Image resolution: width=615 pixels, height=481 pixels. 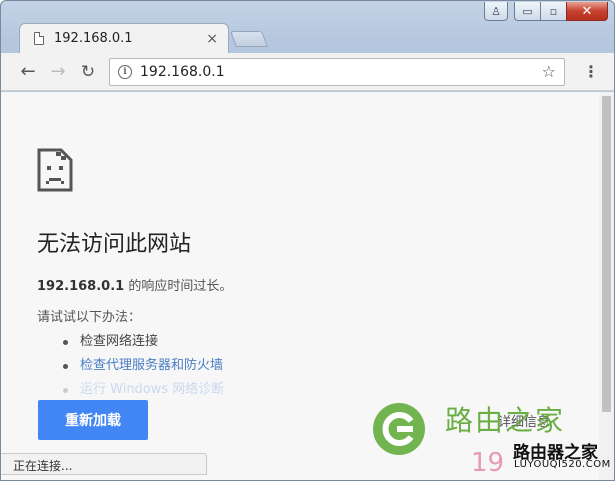 I want to click on watermark-number: 19, so click(x=488, y=463).